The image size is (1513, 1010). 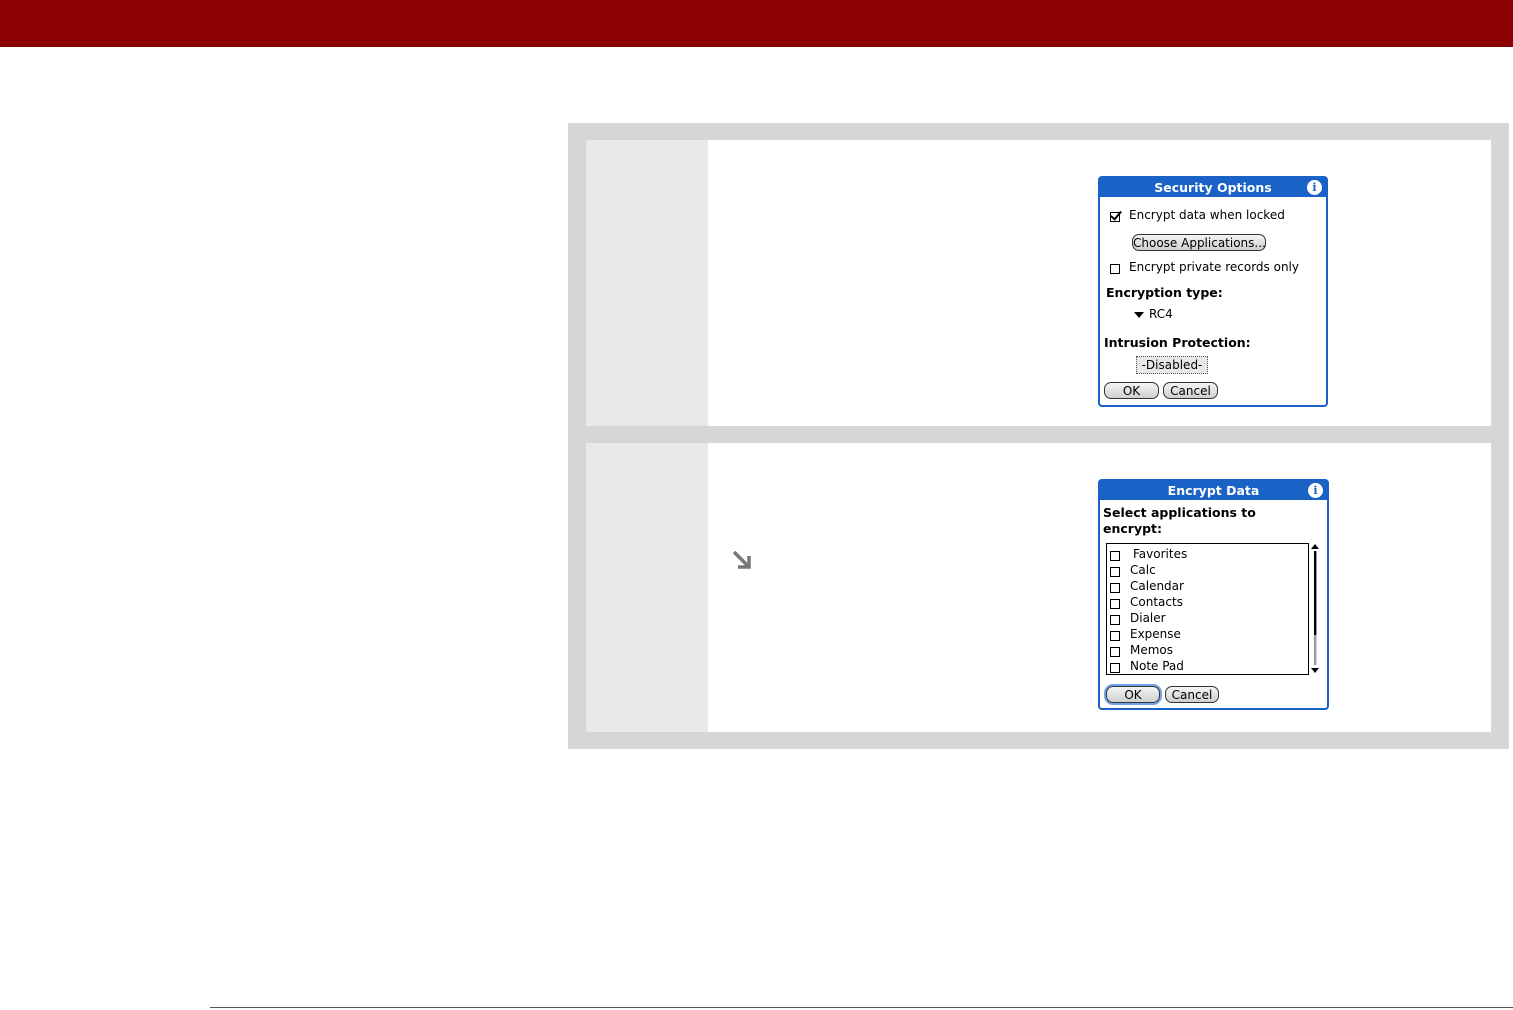 I want to click on encrypt-when-locked-label: Encrypt data when locked, so click(x=1207, y=215).